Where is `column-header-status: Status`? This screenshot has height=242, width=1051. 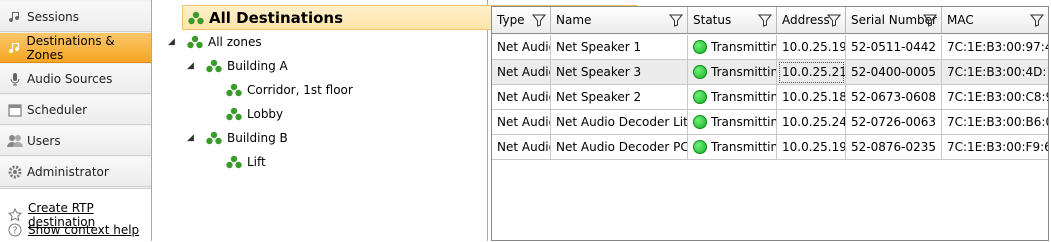
column-header-status: Status is located at coordinates (732, 20).